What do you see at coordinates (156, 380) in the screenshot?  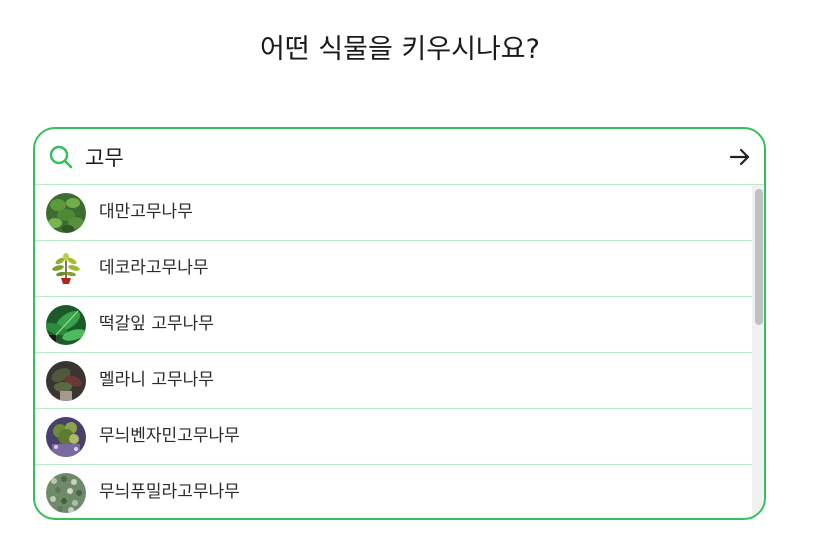 I see `list-item-label: 멜라니 고무나무` at bounding box center [156, 380].